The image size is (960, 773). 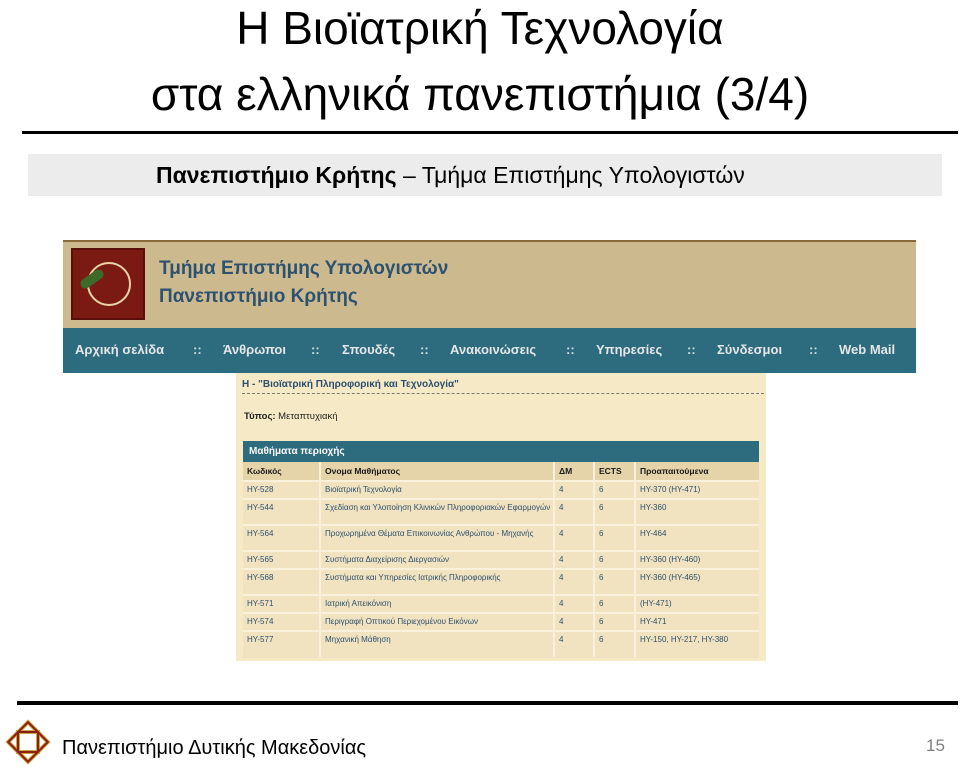 What do you see at coordinates (749, 349) in the screenshot?
I see `nav-links: Σύνδεσμοι` at bounding box center [749, 349].